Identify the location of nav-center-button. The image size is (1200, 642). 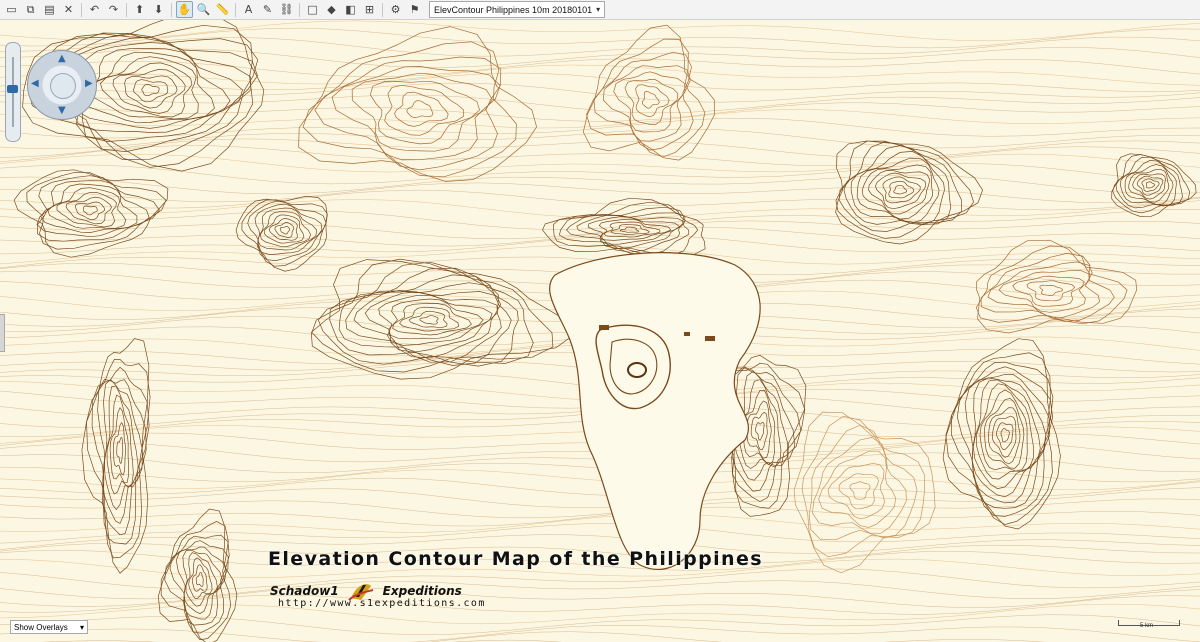
(63, 86).